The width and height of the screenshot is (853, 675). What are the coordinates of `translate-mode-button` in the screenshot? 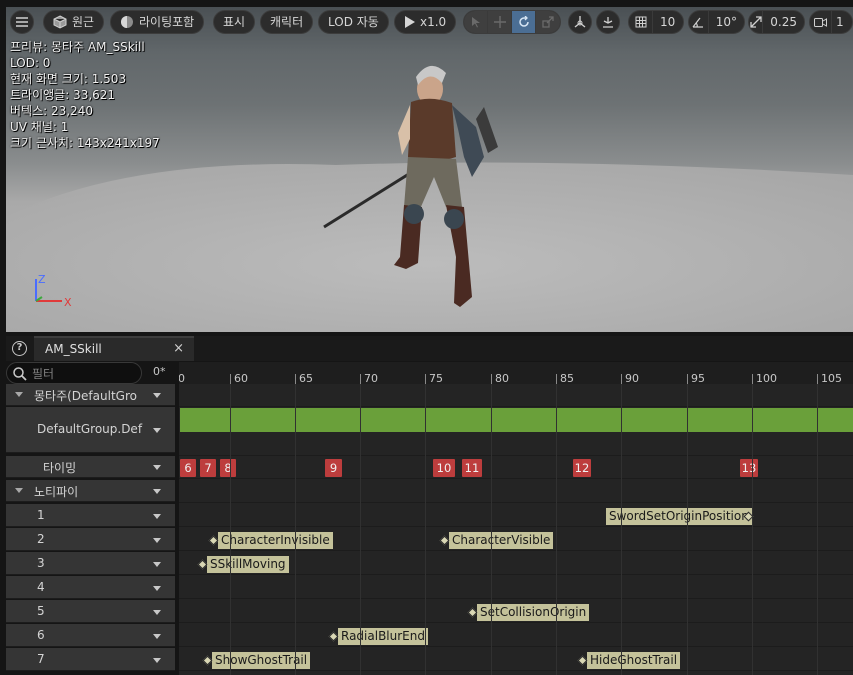 It's located at (500, 22).